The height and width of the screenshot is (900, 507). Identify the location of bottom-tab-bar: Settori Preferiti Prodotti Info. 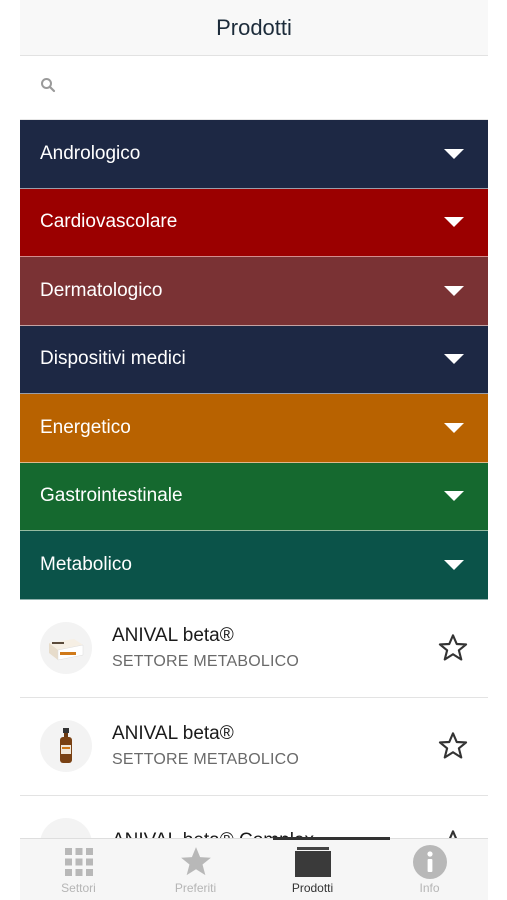
(254, 868).